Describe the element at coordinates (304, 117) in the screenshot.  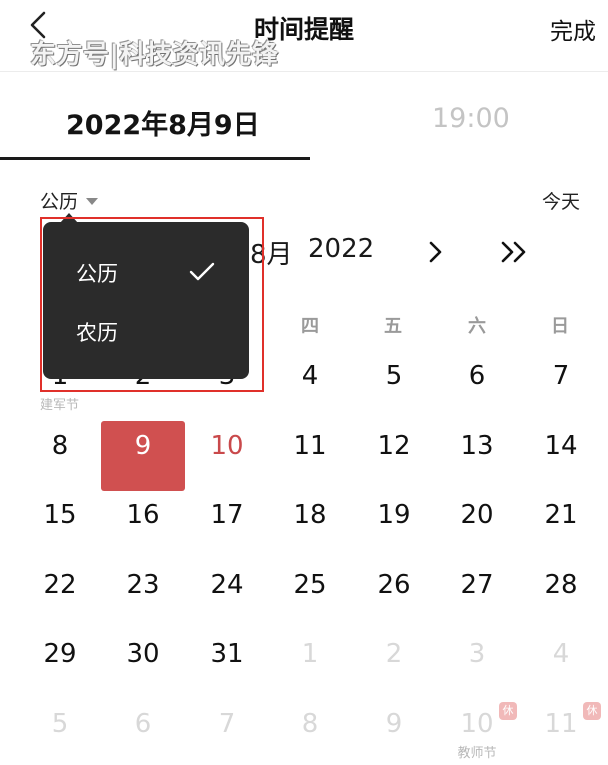
I see `date-time-tabs: 2022年8月9日 19:00` at that location.